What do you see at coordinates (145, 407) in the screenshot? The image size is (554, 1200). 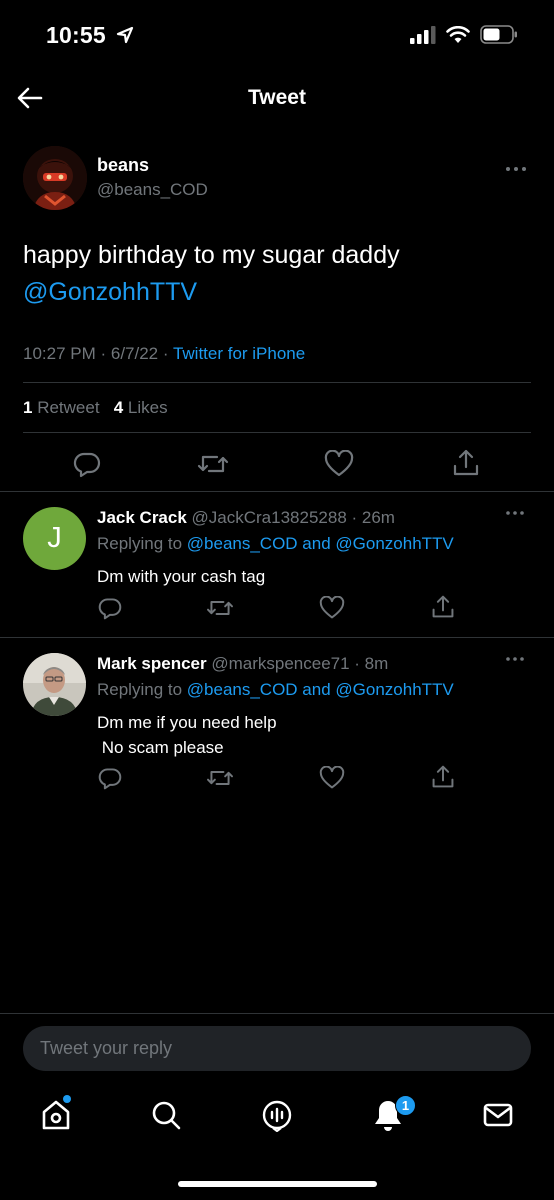 I see `like-label: Likes` at bounding box center [145, 407].